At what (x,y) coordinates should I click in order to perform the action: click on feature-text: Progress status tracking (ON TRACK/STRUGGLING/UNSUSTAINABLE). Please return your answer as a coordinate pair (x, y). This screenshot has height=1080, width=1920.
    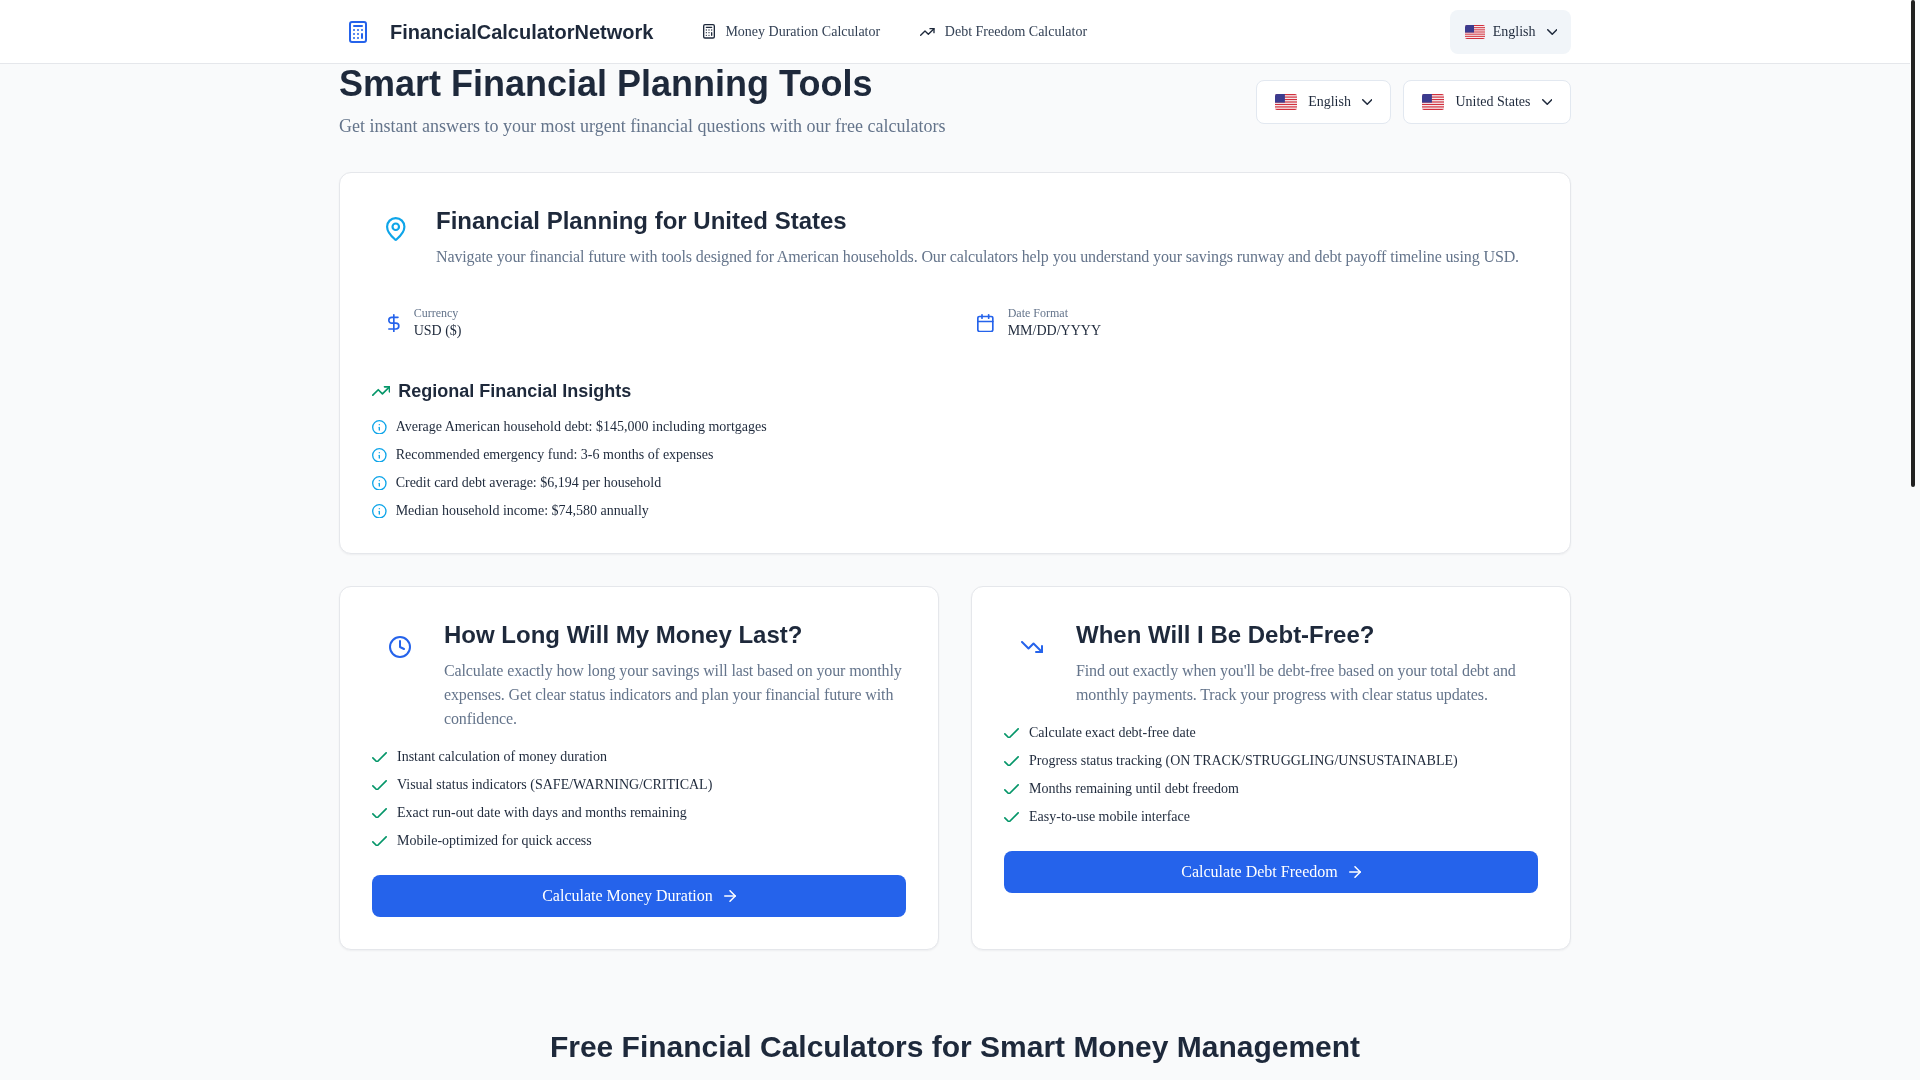
    Looking at the image, I should click on (1243, 761).